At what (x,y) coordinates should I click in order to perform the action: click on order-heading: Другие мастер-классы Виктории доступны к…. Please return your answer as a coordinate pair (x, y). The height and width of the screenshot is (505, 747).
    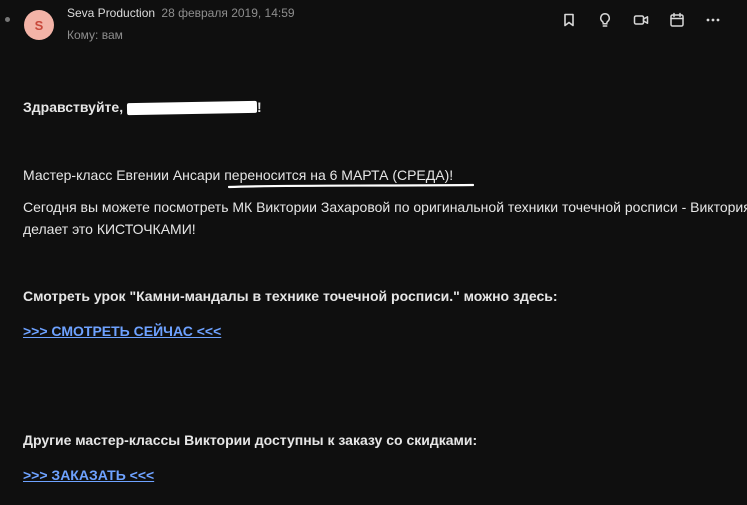
    Looking at the image, I should click on (250, 440).